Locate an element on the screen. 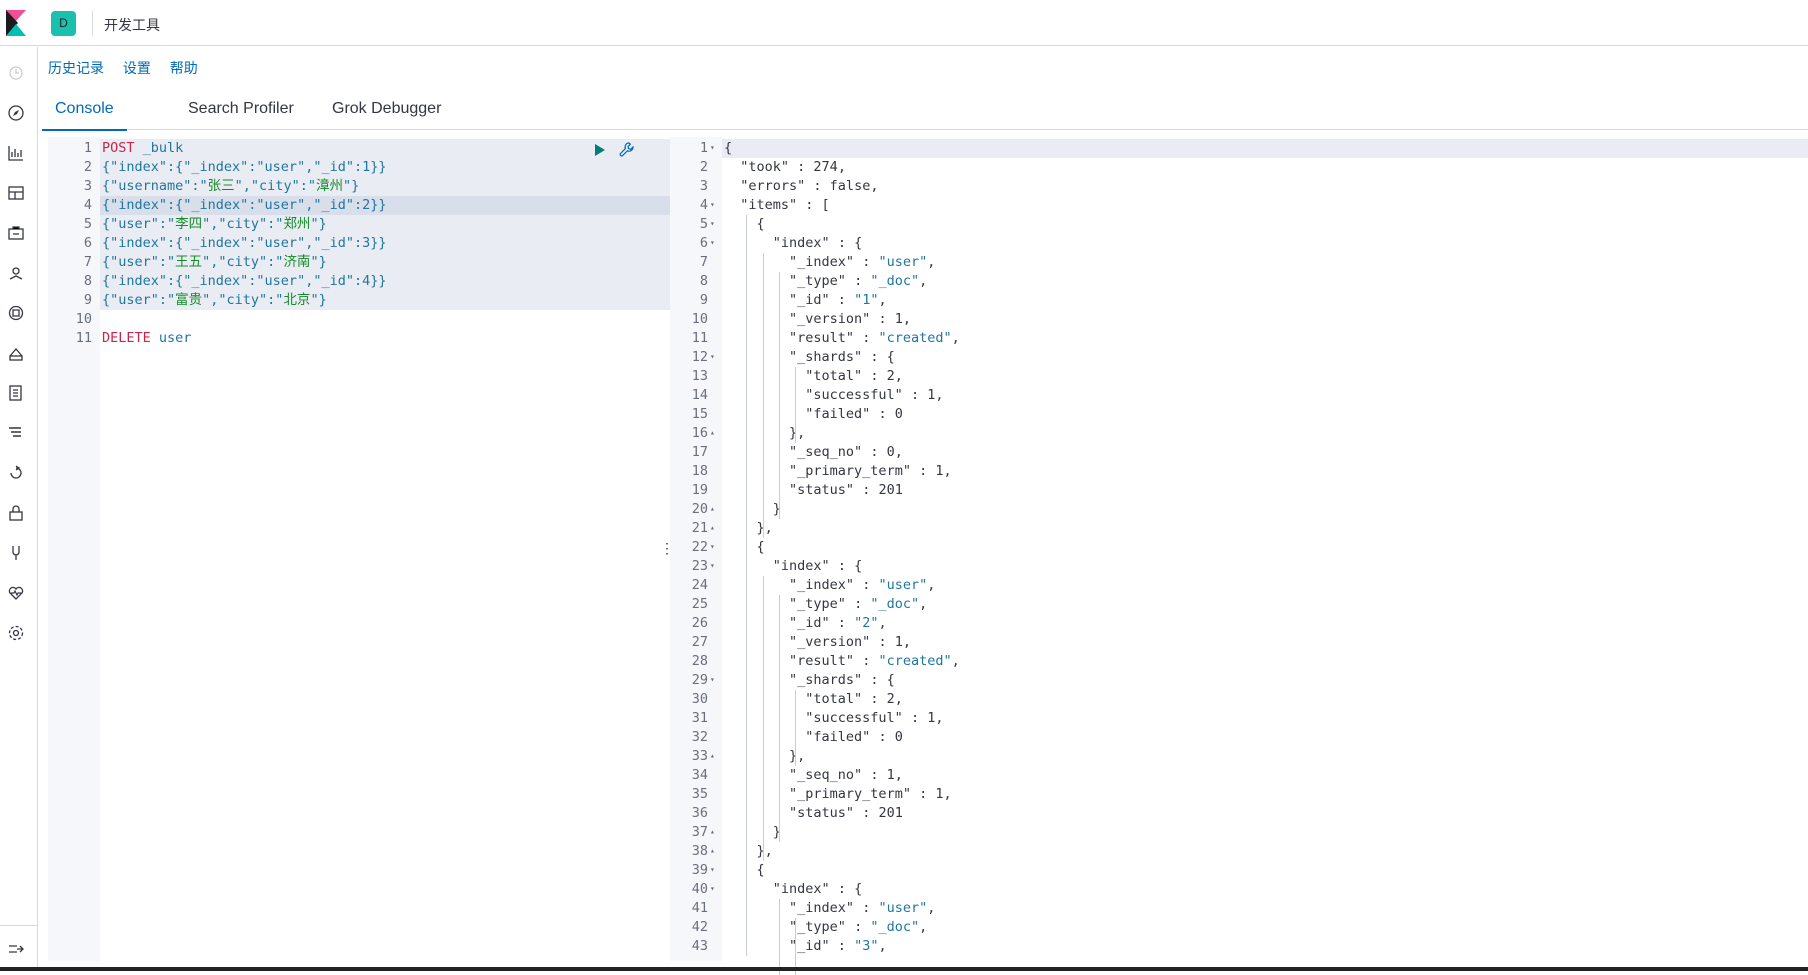  line-number: 19 is located at coordinates (699, 490).